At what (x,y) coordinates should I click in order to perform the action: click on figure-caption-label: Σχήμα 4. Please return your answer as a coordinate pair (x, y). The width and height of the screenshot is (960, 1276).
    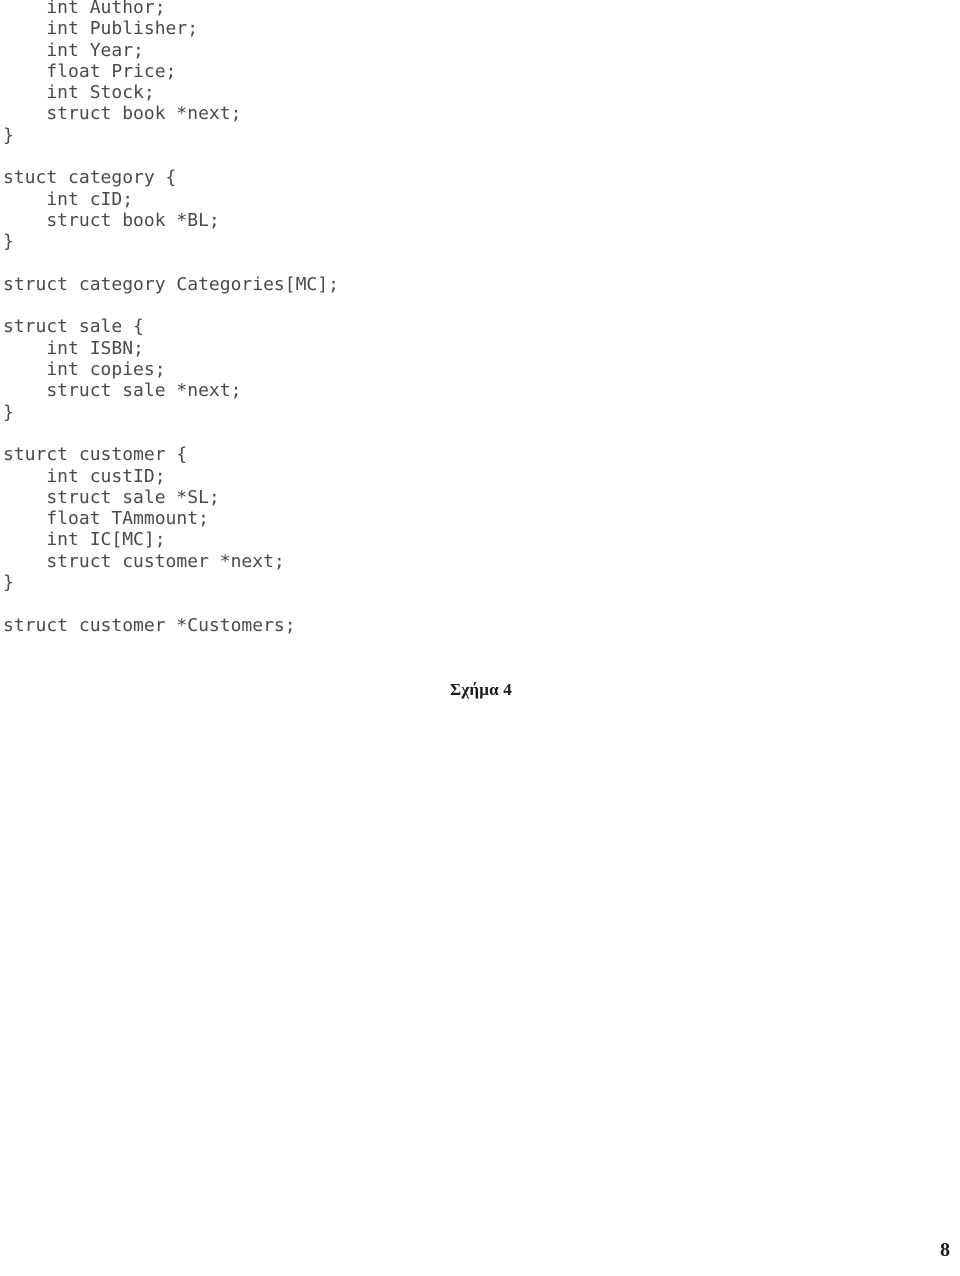
    Looking at the image, I should click on (481, 689).